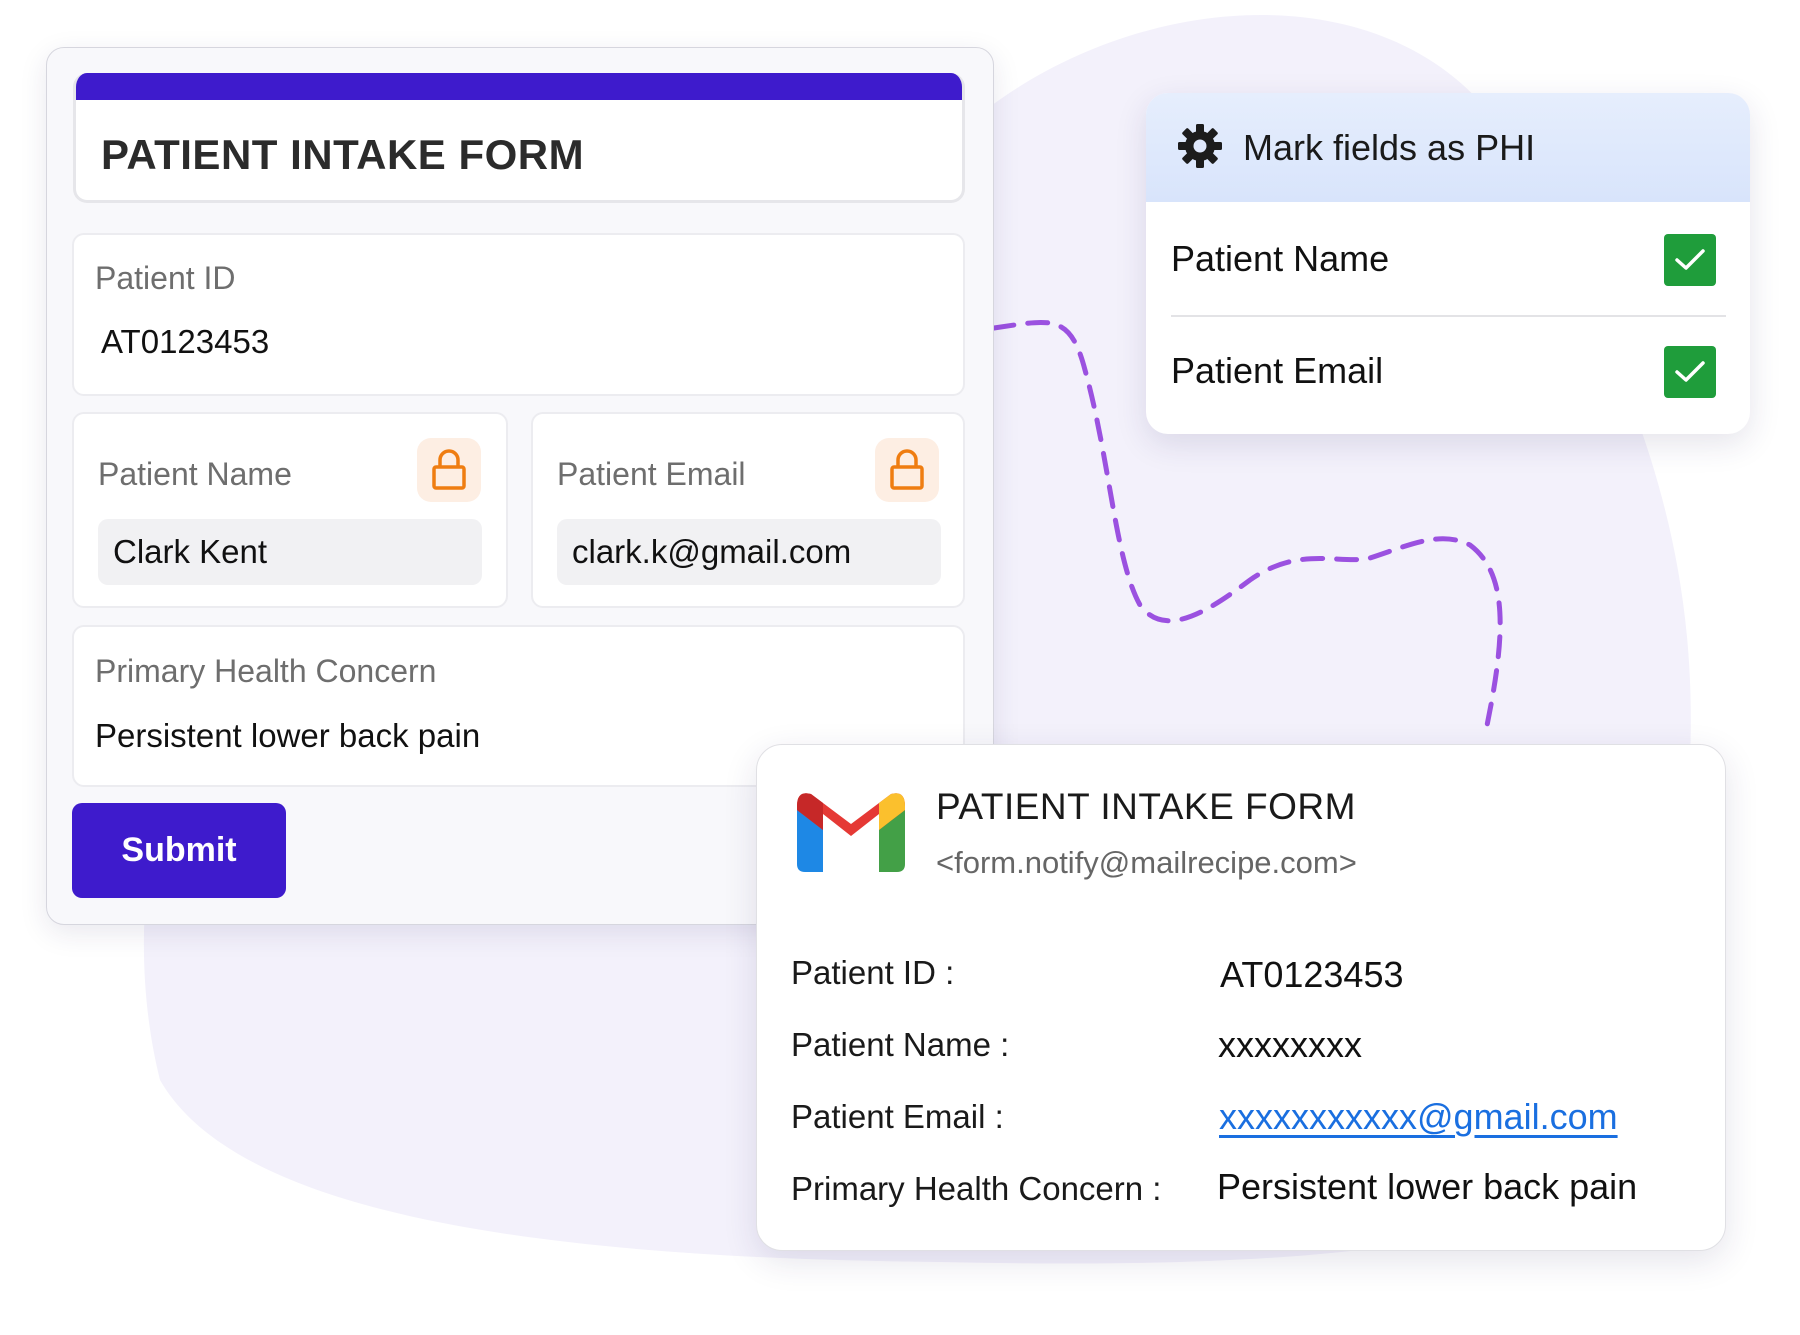 This screenshot has height=1335, width=1800. I want to click on email-row-label-patient-email: Patient Email :, so click(897, 1116).